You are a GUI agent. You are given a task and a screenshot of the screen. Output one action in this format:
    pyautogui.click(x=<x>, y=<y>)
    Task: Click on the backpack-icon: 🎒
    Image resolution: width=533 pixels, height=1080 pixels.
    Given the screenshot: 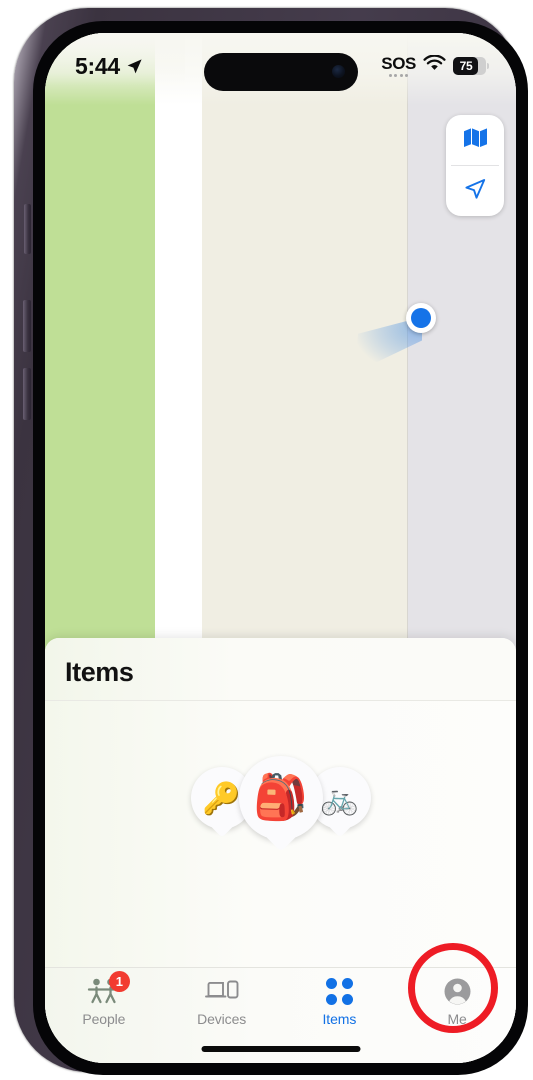 What is the action you would take?
    pyautogui.click(x=280, y=797)
    